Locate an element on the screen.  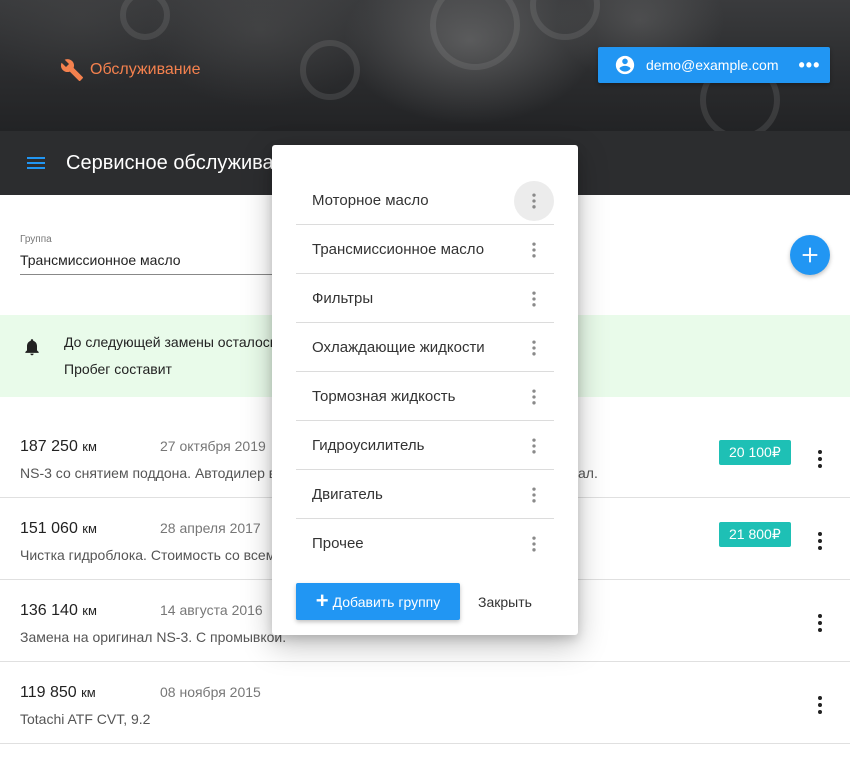
dialog-group-item: Фильтры is located at coordinates (425, 298).